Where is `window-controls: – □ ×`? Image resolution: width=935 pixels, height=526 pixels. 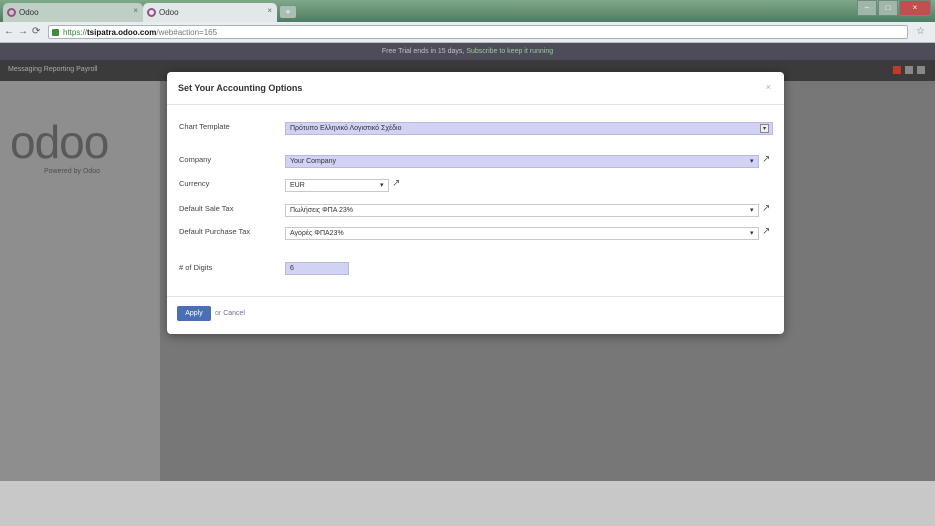
window-controls: – □ × is located at coordinates (893, 8).